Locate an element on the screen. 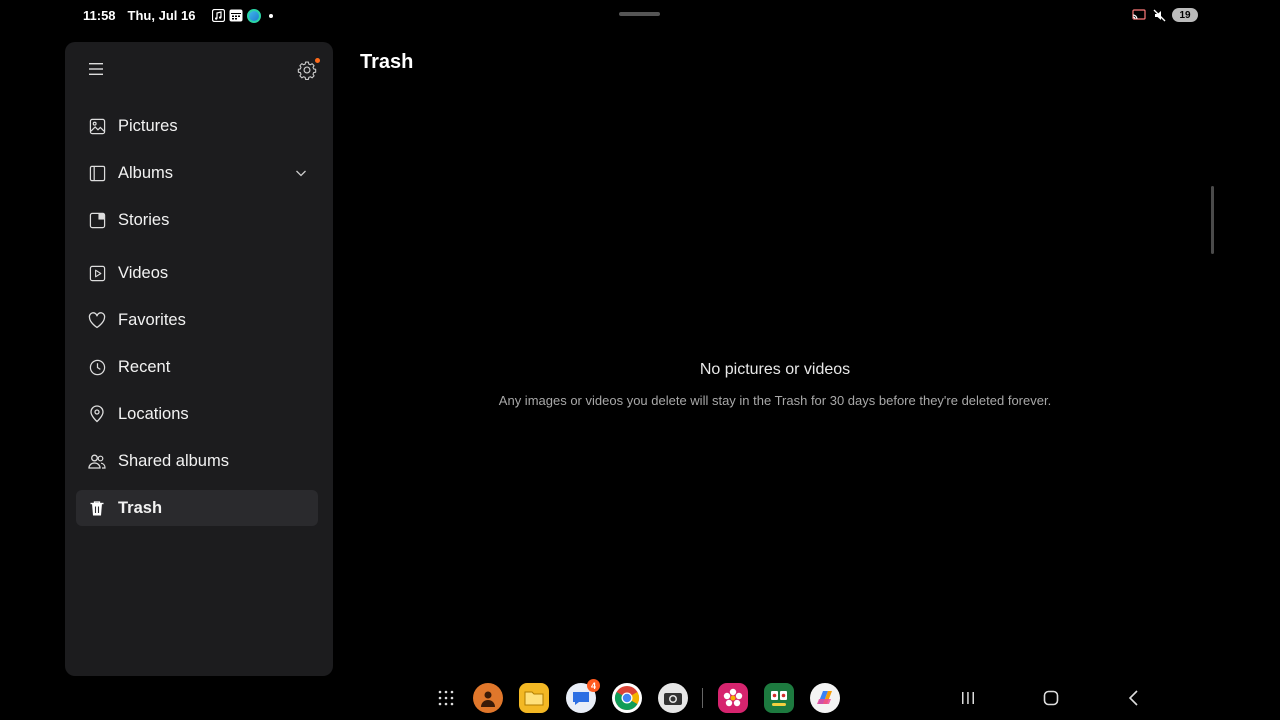  status-bar: 11:58 Thu, Jul 16 19 is located at coordinates (640, 16).